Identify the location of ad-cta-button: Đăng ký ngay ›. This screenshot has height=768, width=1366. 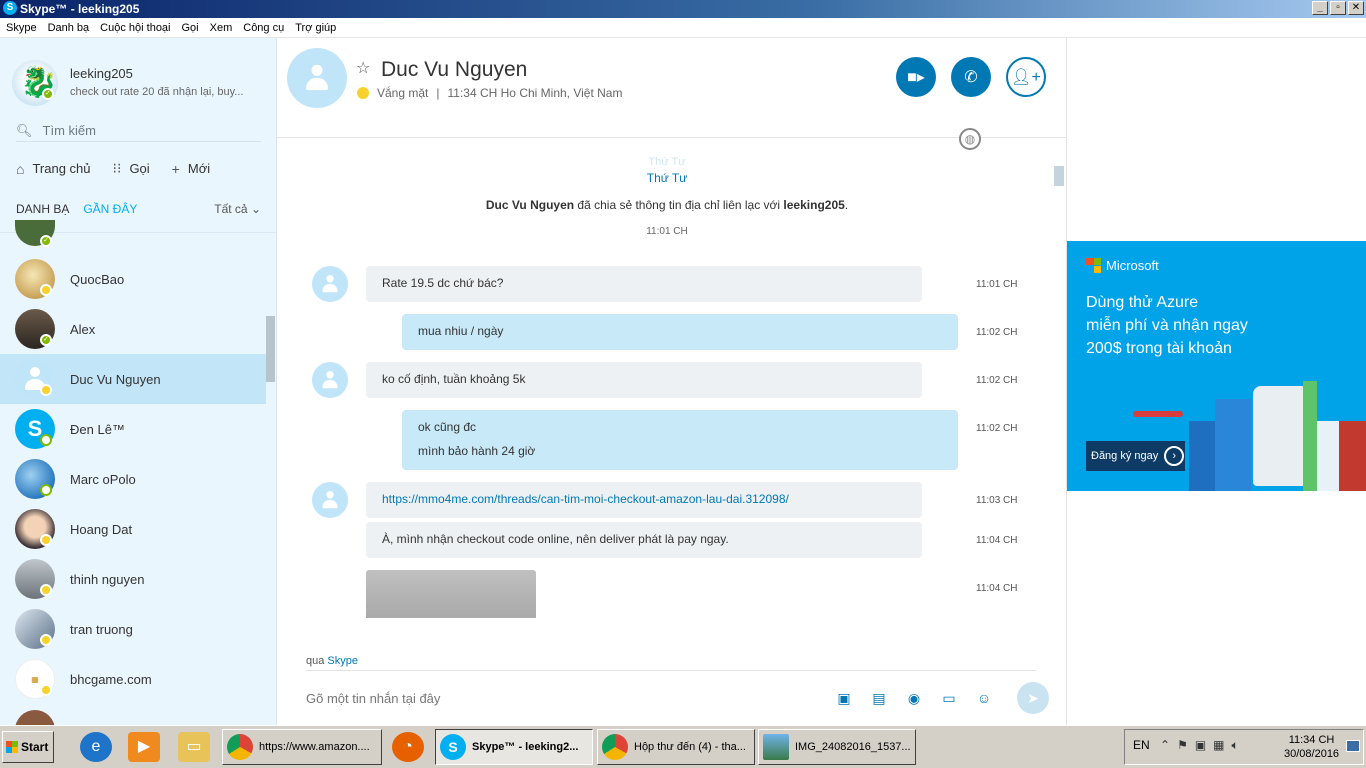
(1135, 456).